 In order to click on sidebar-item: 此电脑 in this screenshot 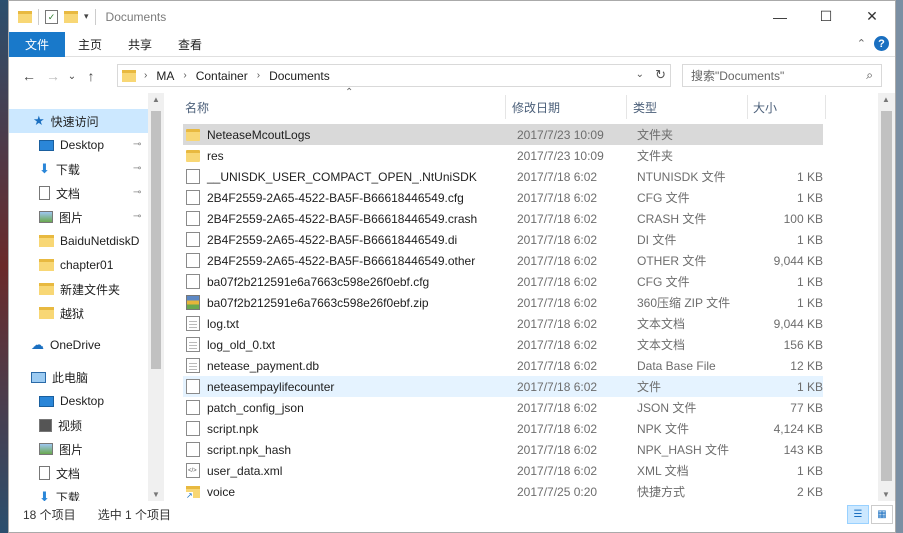, I will do `click(59, 377)`.